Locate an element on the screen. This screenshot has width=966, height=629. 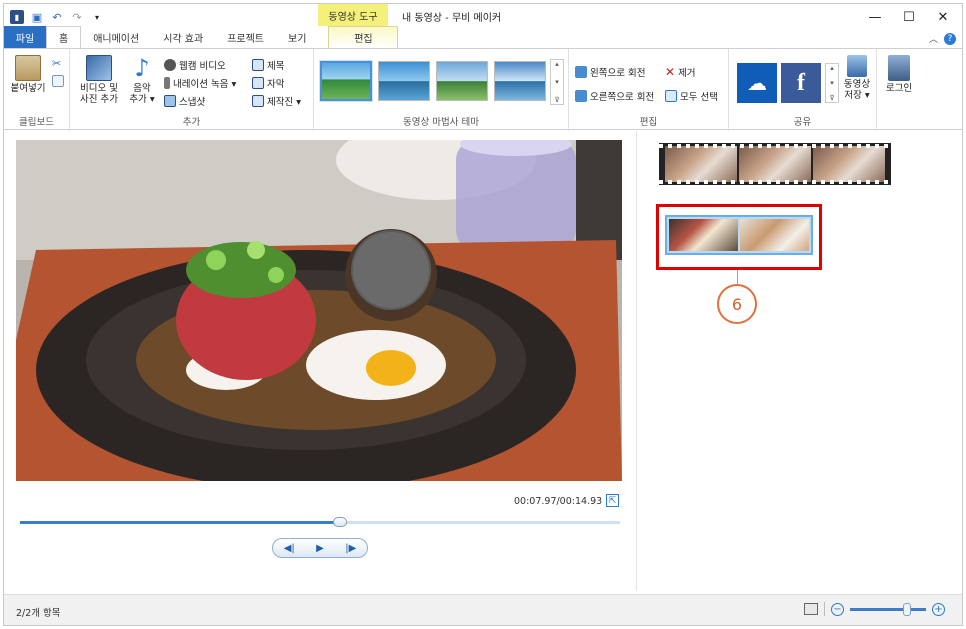
snapshot-button: 스냅샷 is located at coordinates (184, 101).